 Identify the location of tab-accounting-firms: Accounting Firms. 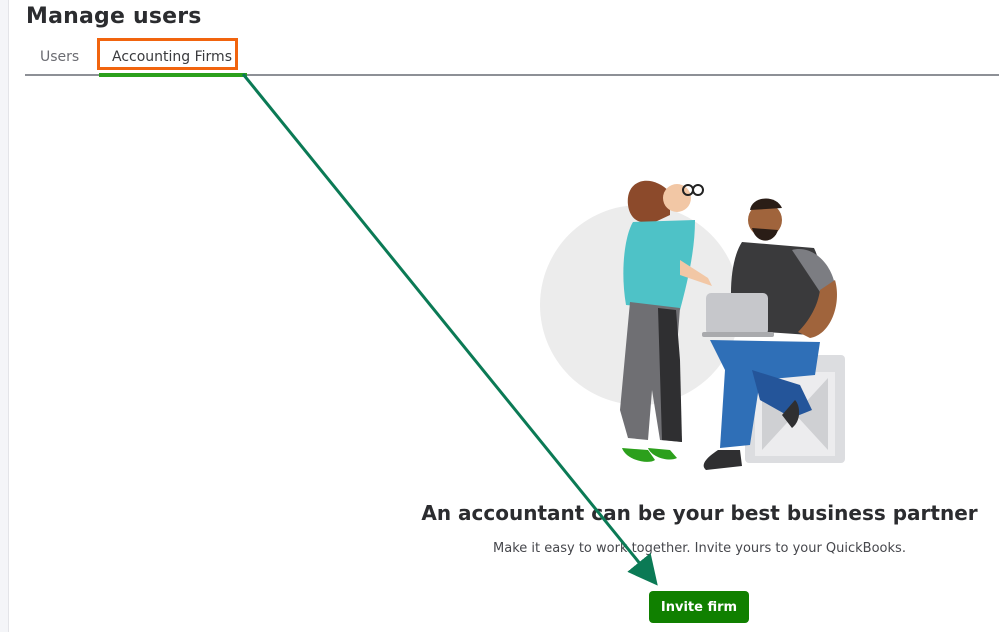
(173, 58).